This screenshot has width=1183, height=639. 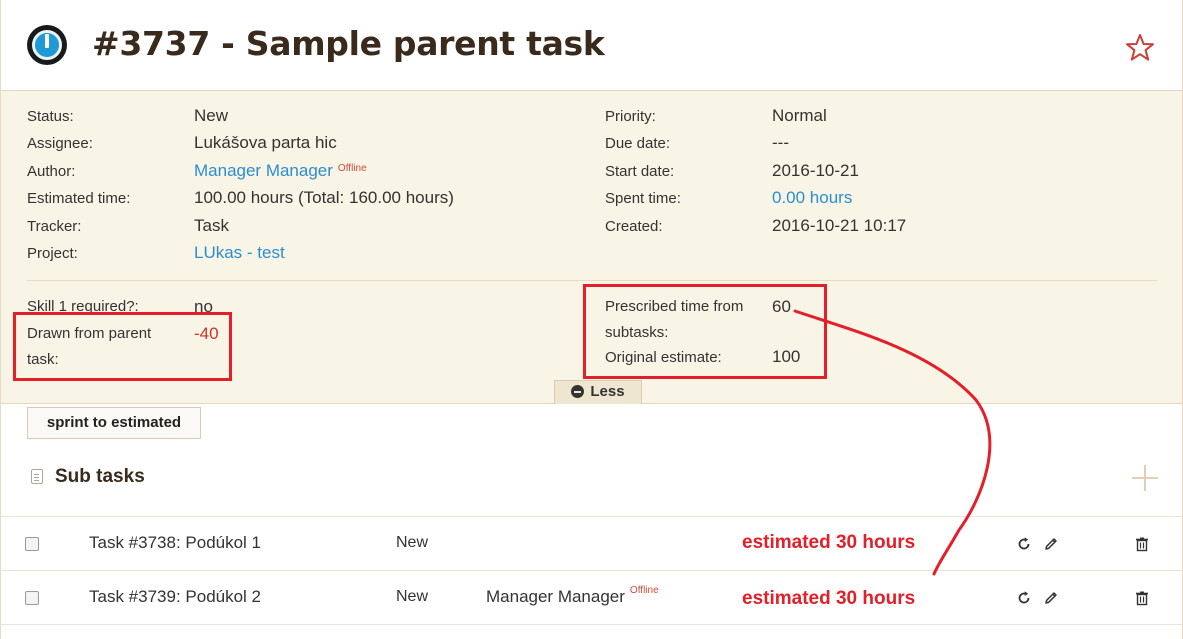 What do you see at coordinates (815, 170) in the screenshot?
I see `attr-start-date-value: 2016-10-21` at bounding box center [815, 170].